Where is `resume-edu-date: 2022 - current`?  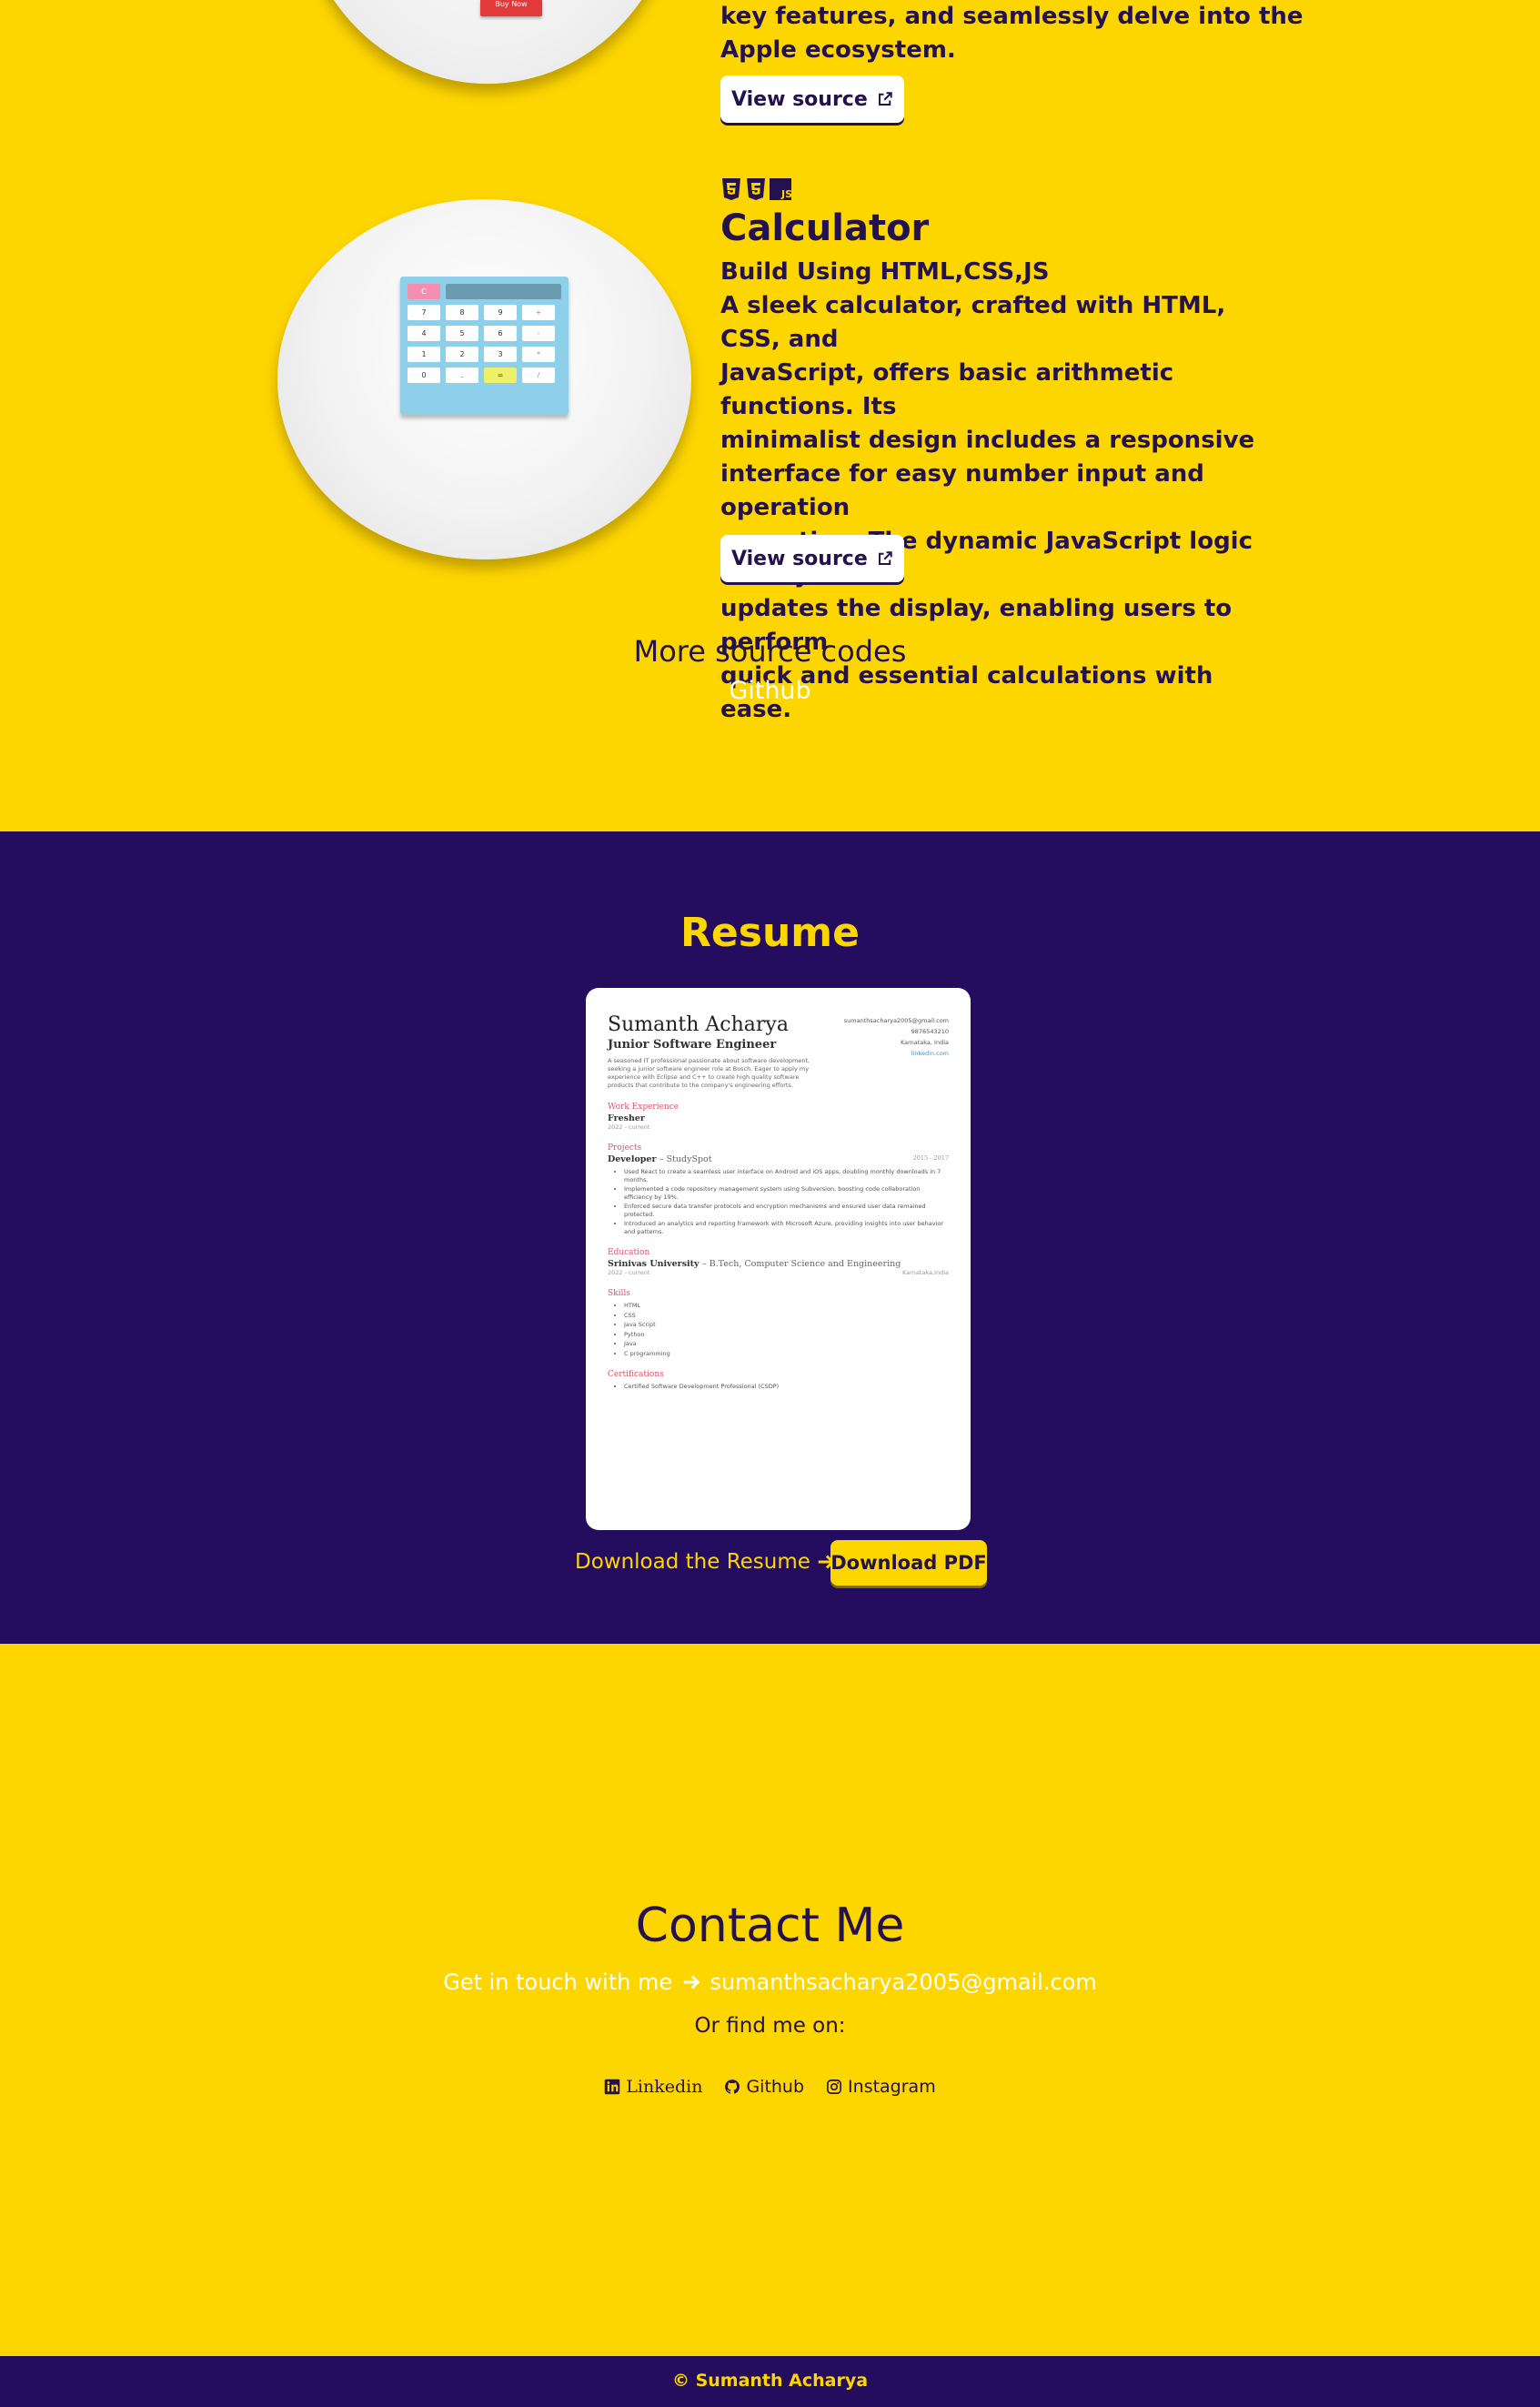 resume-edu-date: 2022 - current is located at coordinates (629, 1272).